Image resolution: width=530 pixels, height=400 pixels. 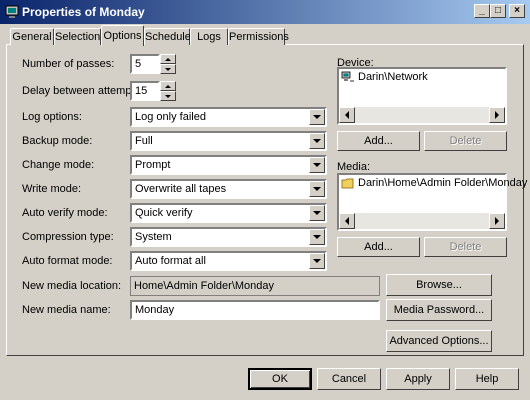 What do you see at coordinates (258, 36) in the screenshot?
I see `tab-permissions: Permissions` at bounding box center [258, 36].